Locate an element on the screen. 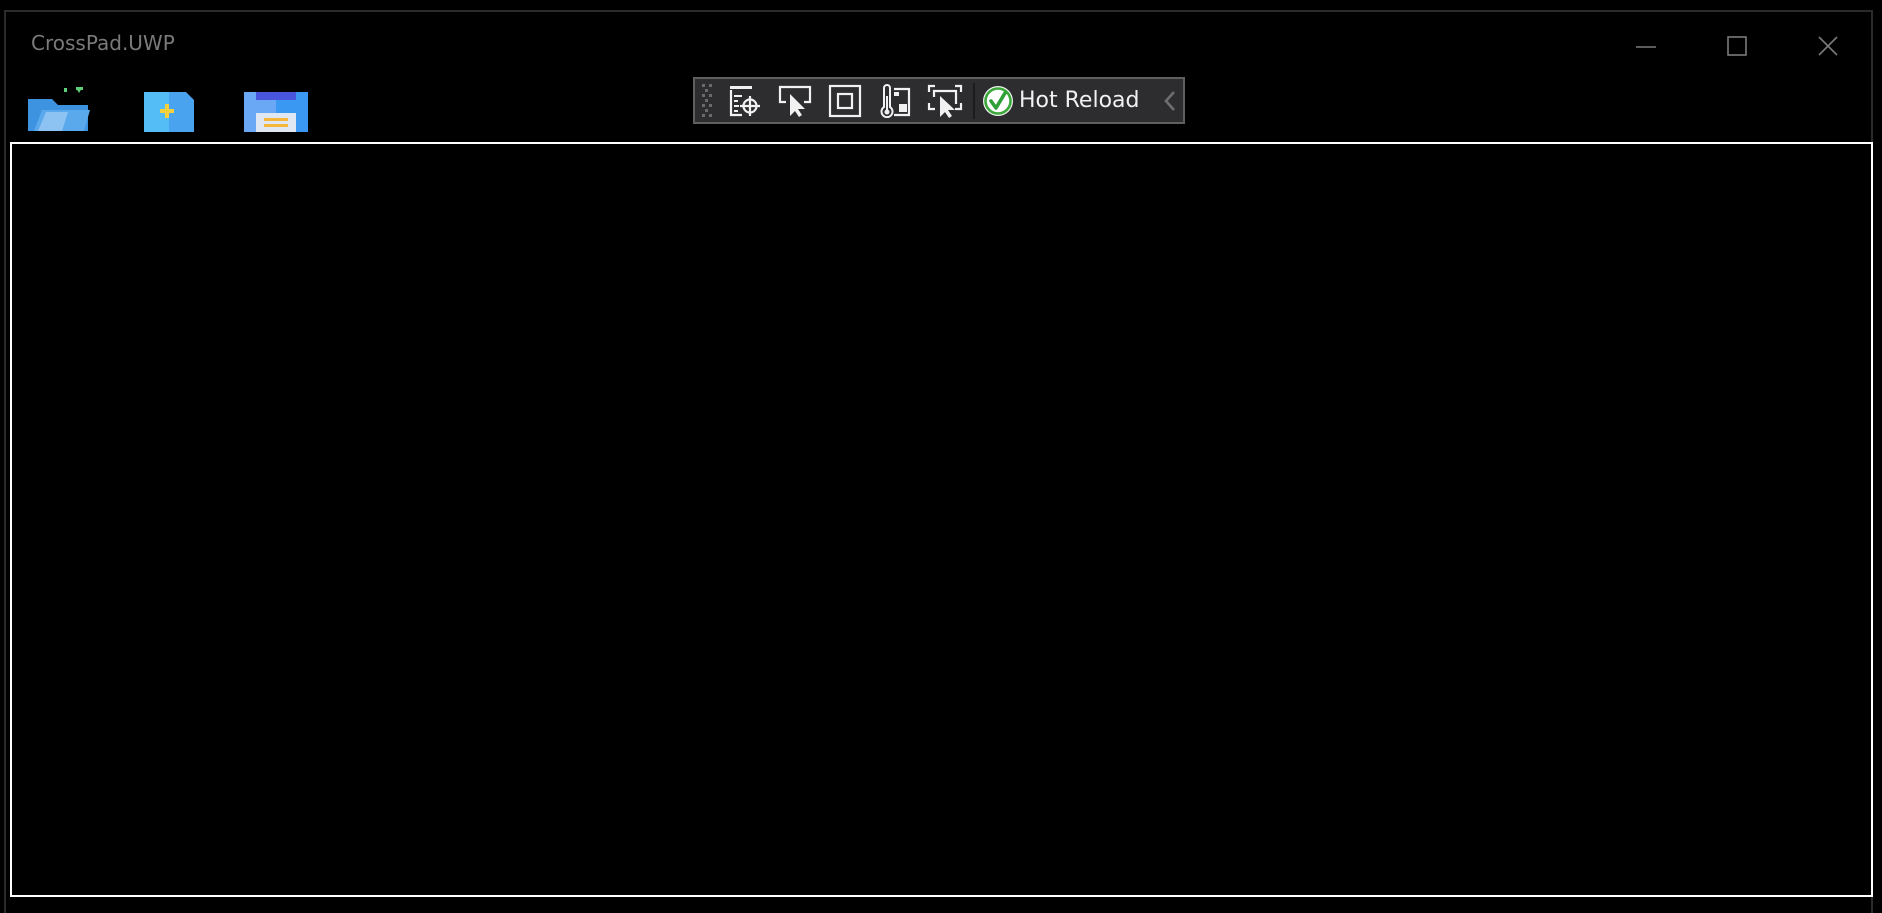  minimize-icon is located at coordinates (1646, 47).